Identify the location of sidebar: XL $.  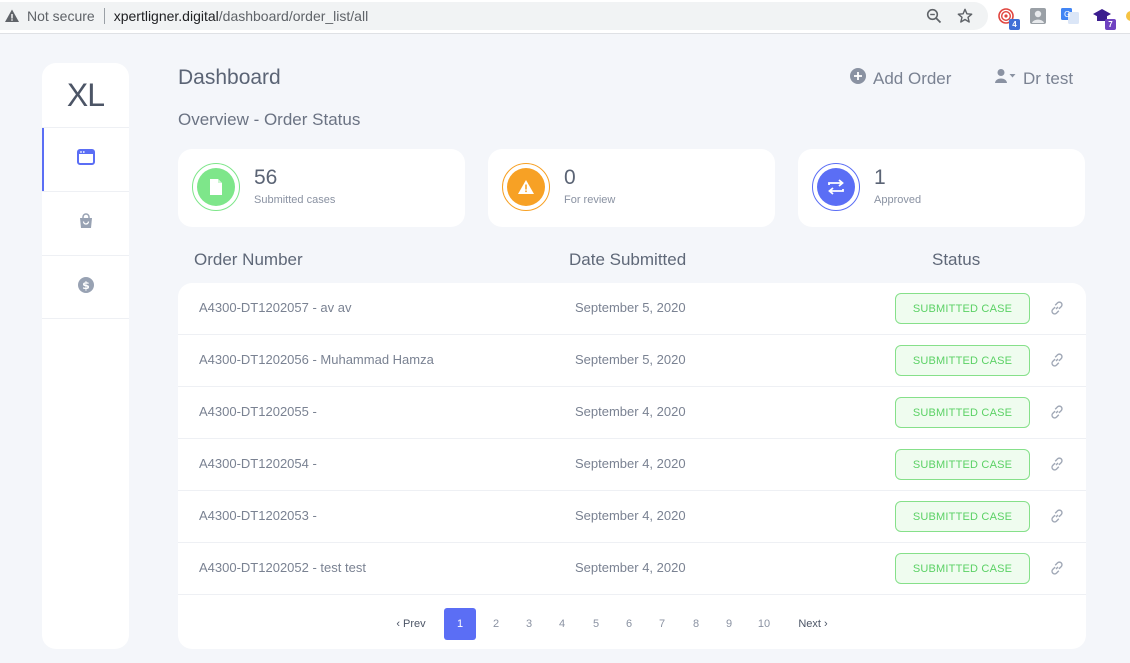
(85, 356).